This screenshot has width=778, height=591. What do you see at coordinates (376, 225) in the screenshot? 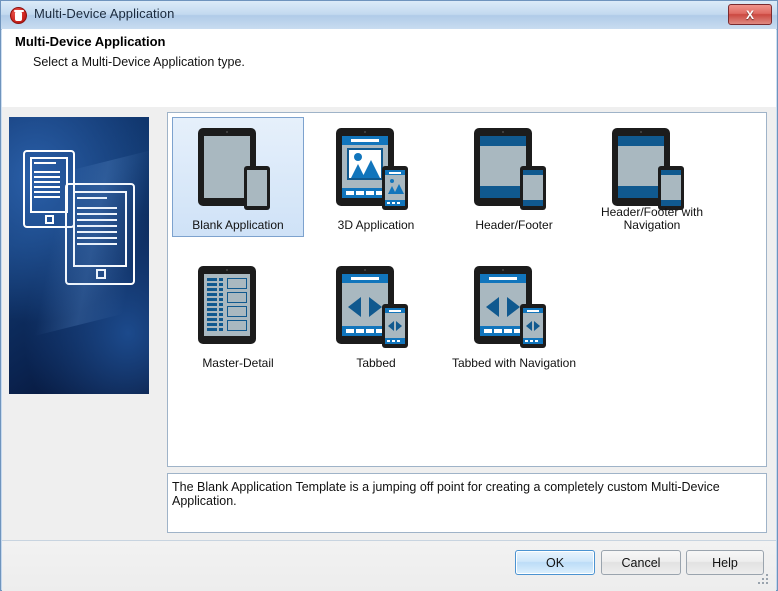
I see `template-label: 3D Application` at bounding box center [376, 225].